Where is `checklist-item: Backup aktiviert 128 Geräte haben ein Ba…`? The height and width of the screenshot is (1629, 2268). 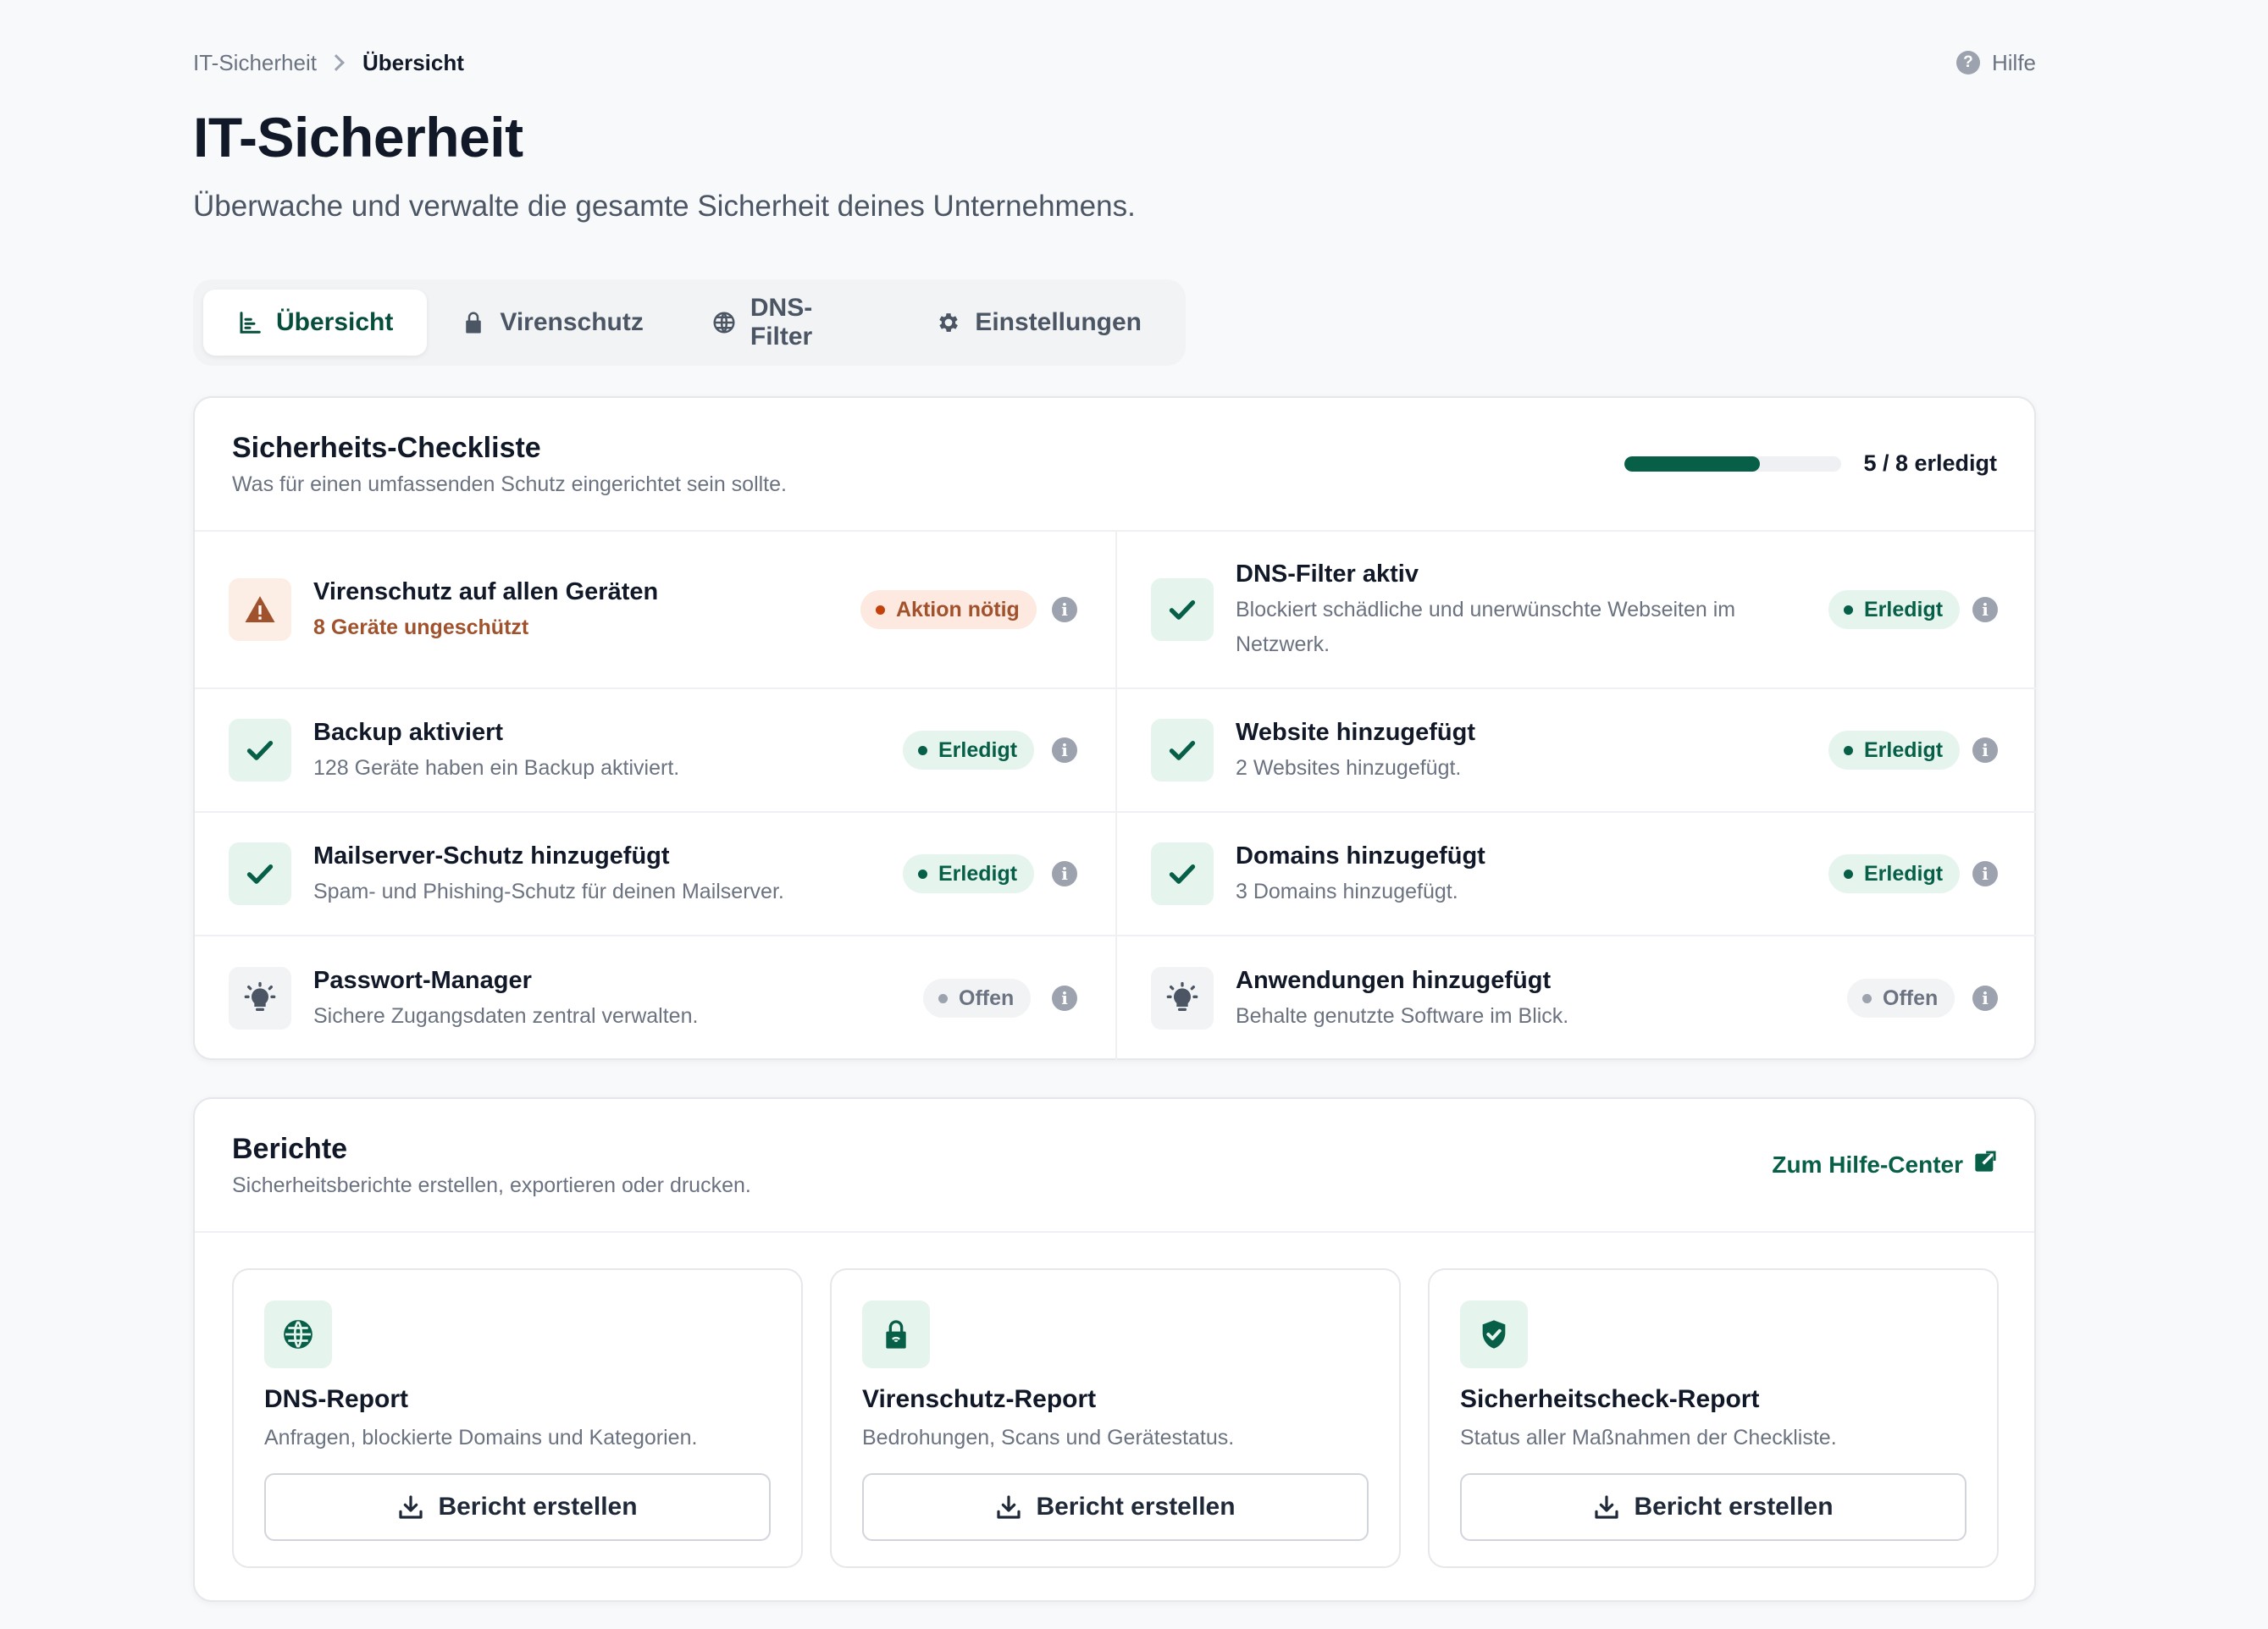 checklist-item: Backup aktiviert 128 Geräte haben ein Ba… is located at coordinates (655, 751).